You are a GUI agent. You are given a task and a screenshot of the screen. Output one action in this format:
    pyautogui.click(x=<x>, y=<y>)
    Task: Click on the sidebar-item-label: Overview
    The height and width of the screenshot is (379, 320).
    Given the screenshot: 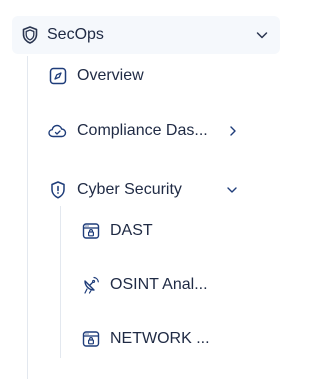 What is the action you would take?
    pyautogui.click(x=110, y=75)
    